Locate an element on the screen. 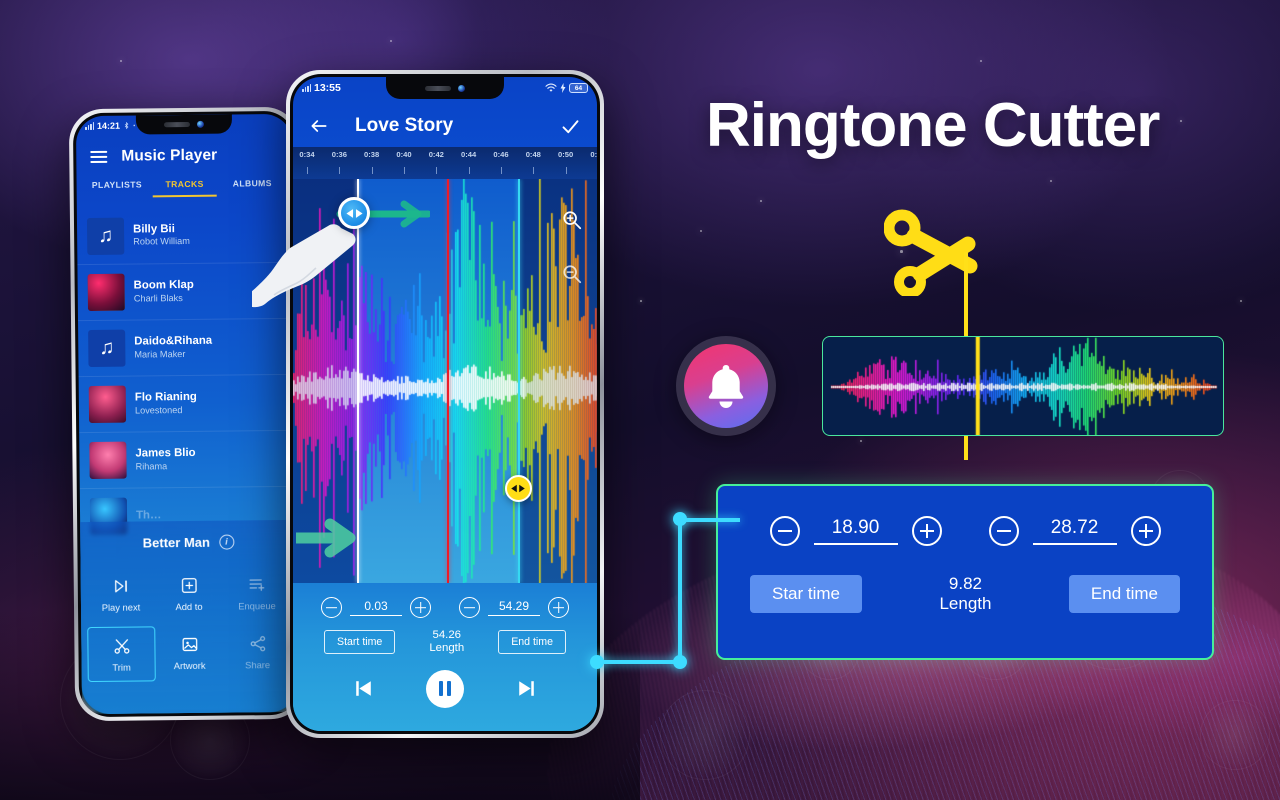 The width and height of the screenshot is (1280, 800). bokeh-circle is located at coordinates (705, 735).